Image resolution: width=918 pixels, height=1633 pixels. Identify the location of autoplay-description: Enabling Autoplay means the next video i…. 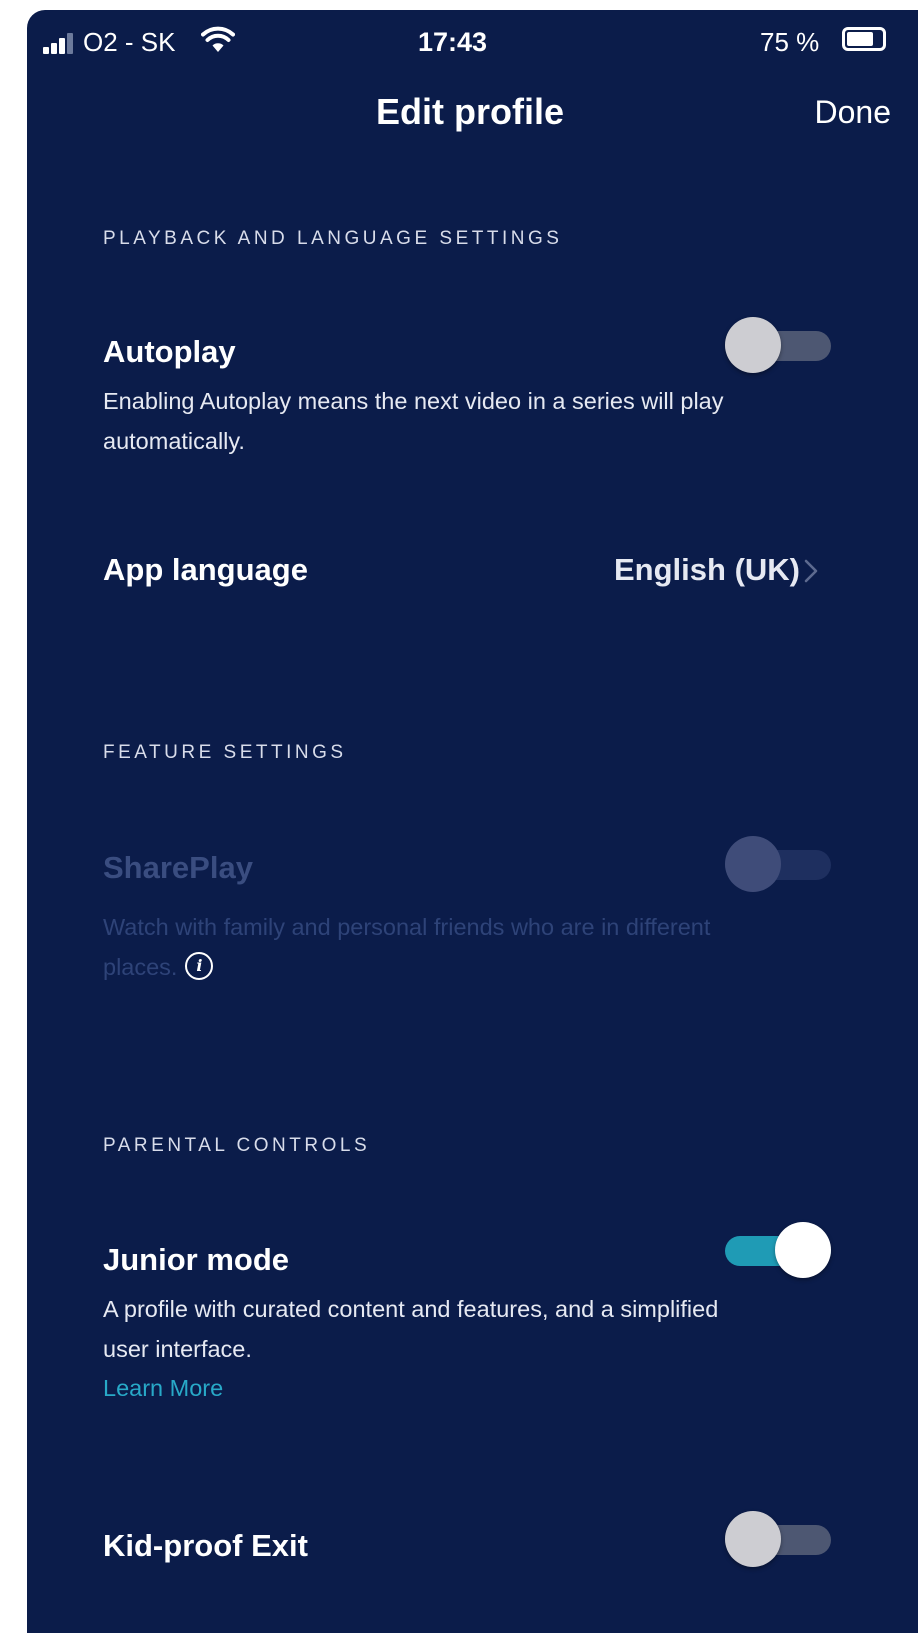
(413, 421).